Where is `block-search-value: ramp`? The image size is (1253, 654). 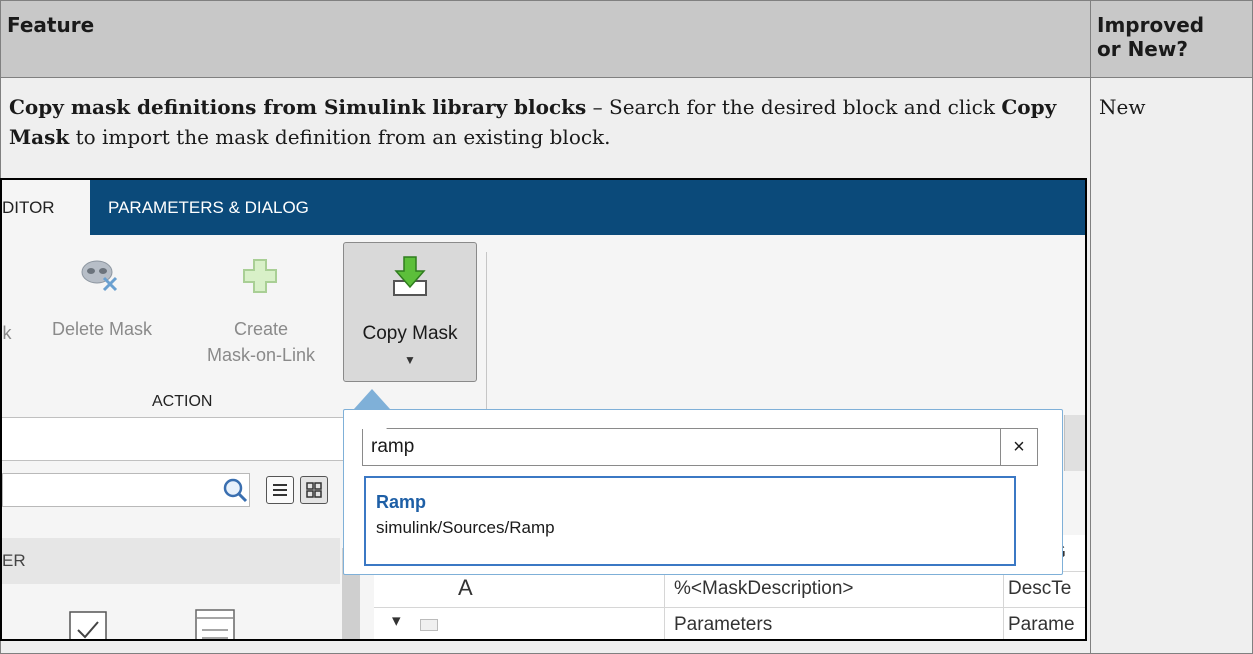
block-search-value: ramp is located at coordinates (393, 446).